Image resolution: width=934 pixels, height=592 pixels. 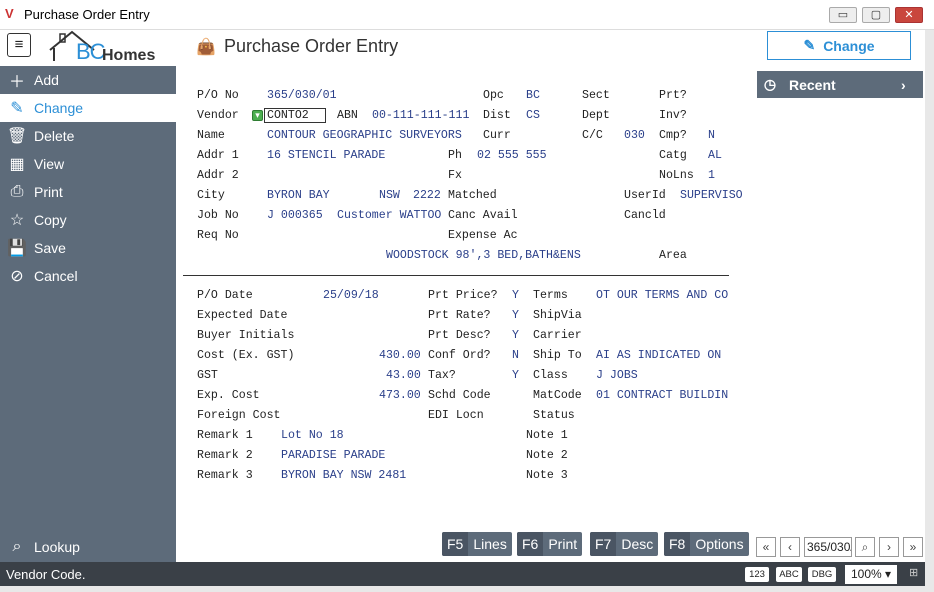 What do you see at coordinates (257, 115) in the screenshot?
I see `vendor-lookup-icon: ▾` at bounding box center [257, 115].